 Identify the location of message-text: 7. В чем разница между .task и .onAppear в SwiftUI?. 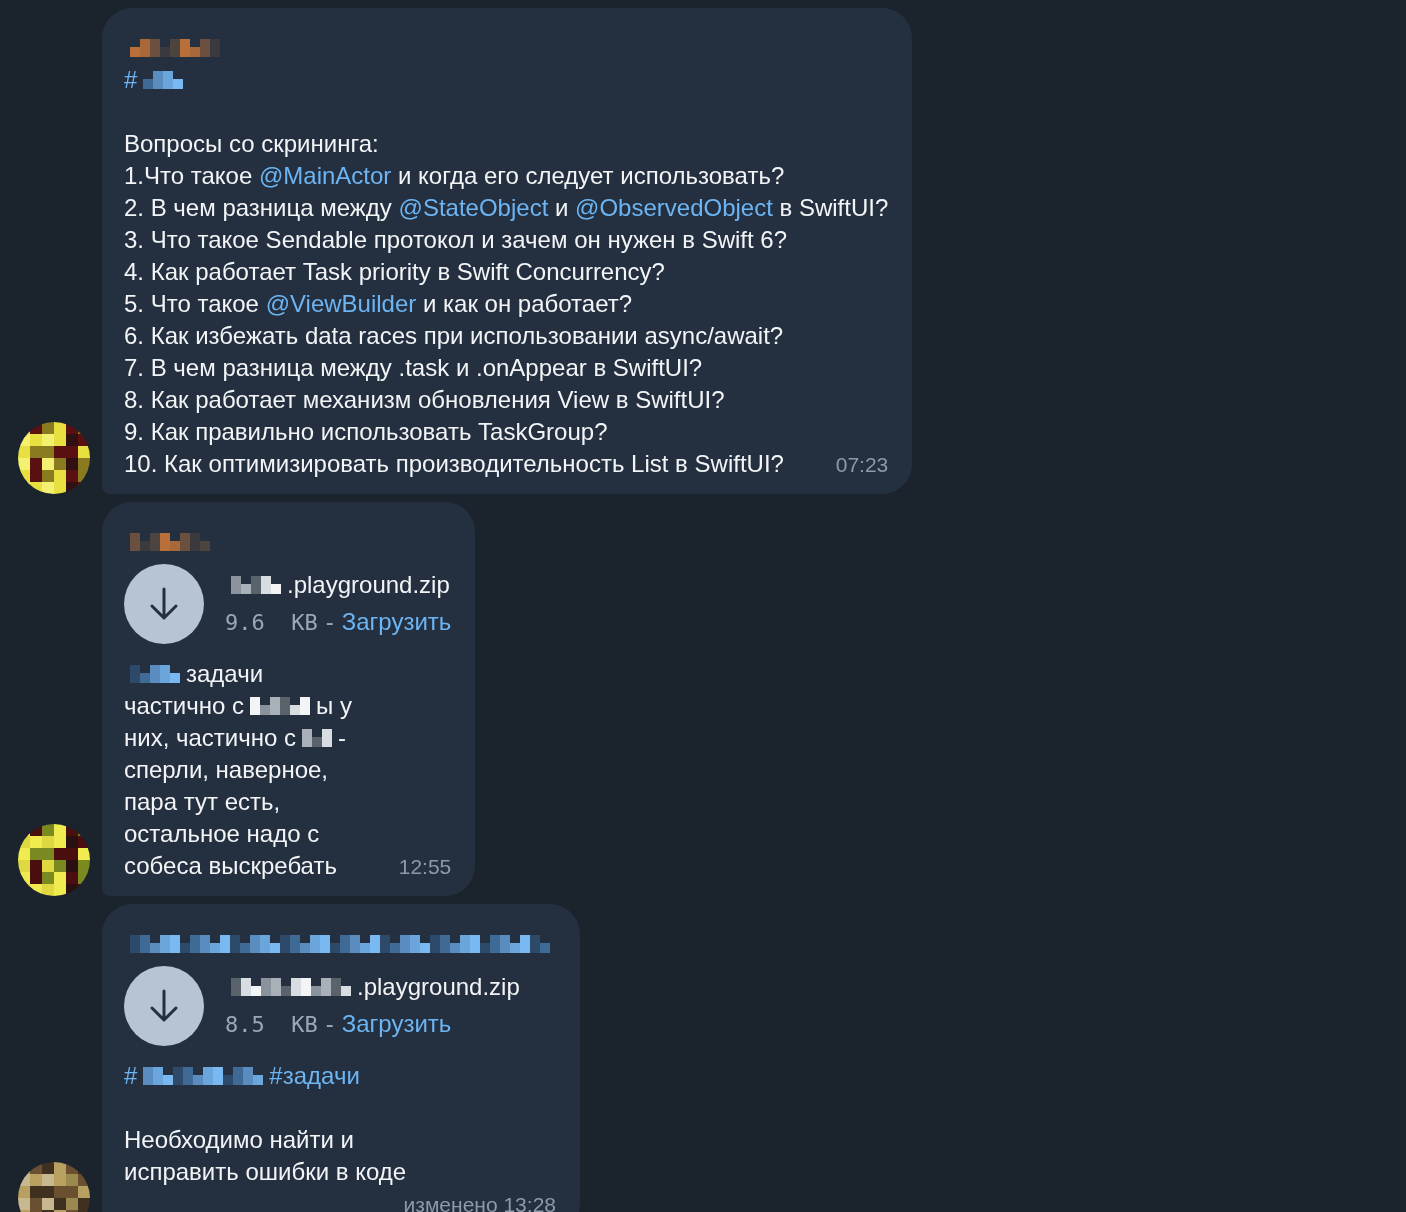
(414, 368).